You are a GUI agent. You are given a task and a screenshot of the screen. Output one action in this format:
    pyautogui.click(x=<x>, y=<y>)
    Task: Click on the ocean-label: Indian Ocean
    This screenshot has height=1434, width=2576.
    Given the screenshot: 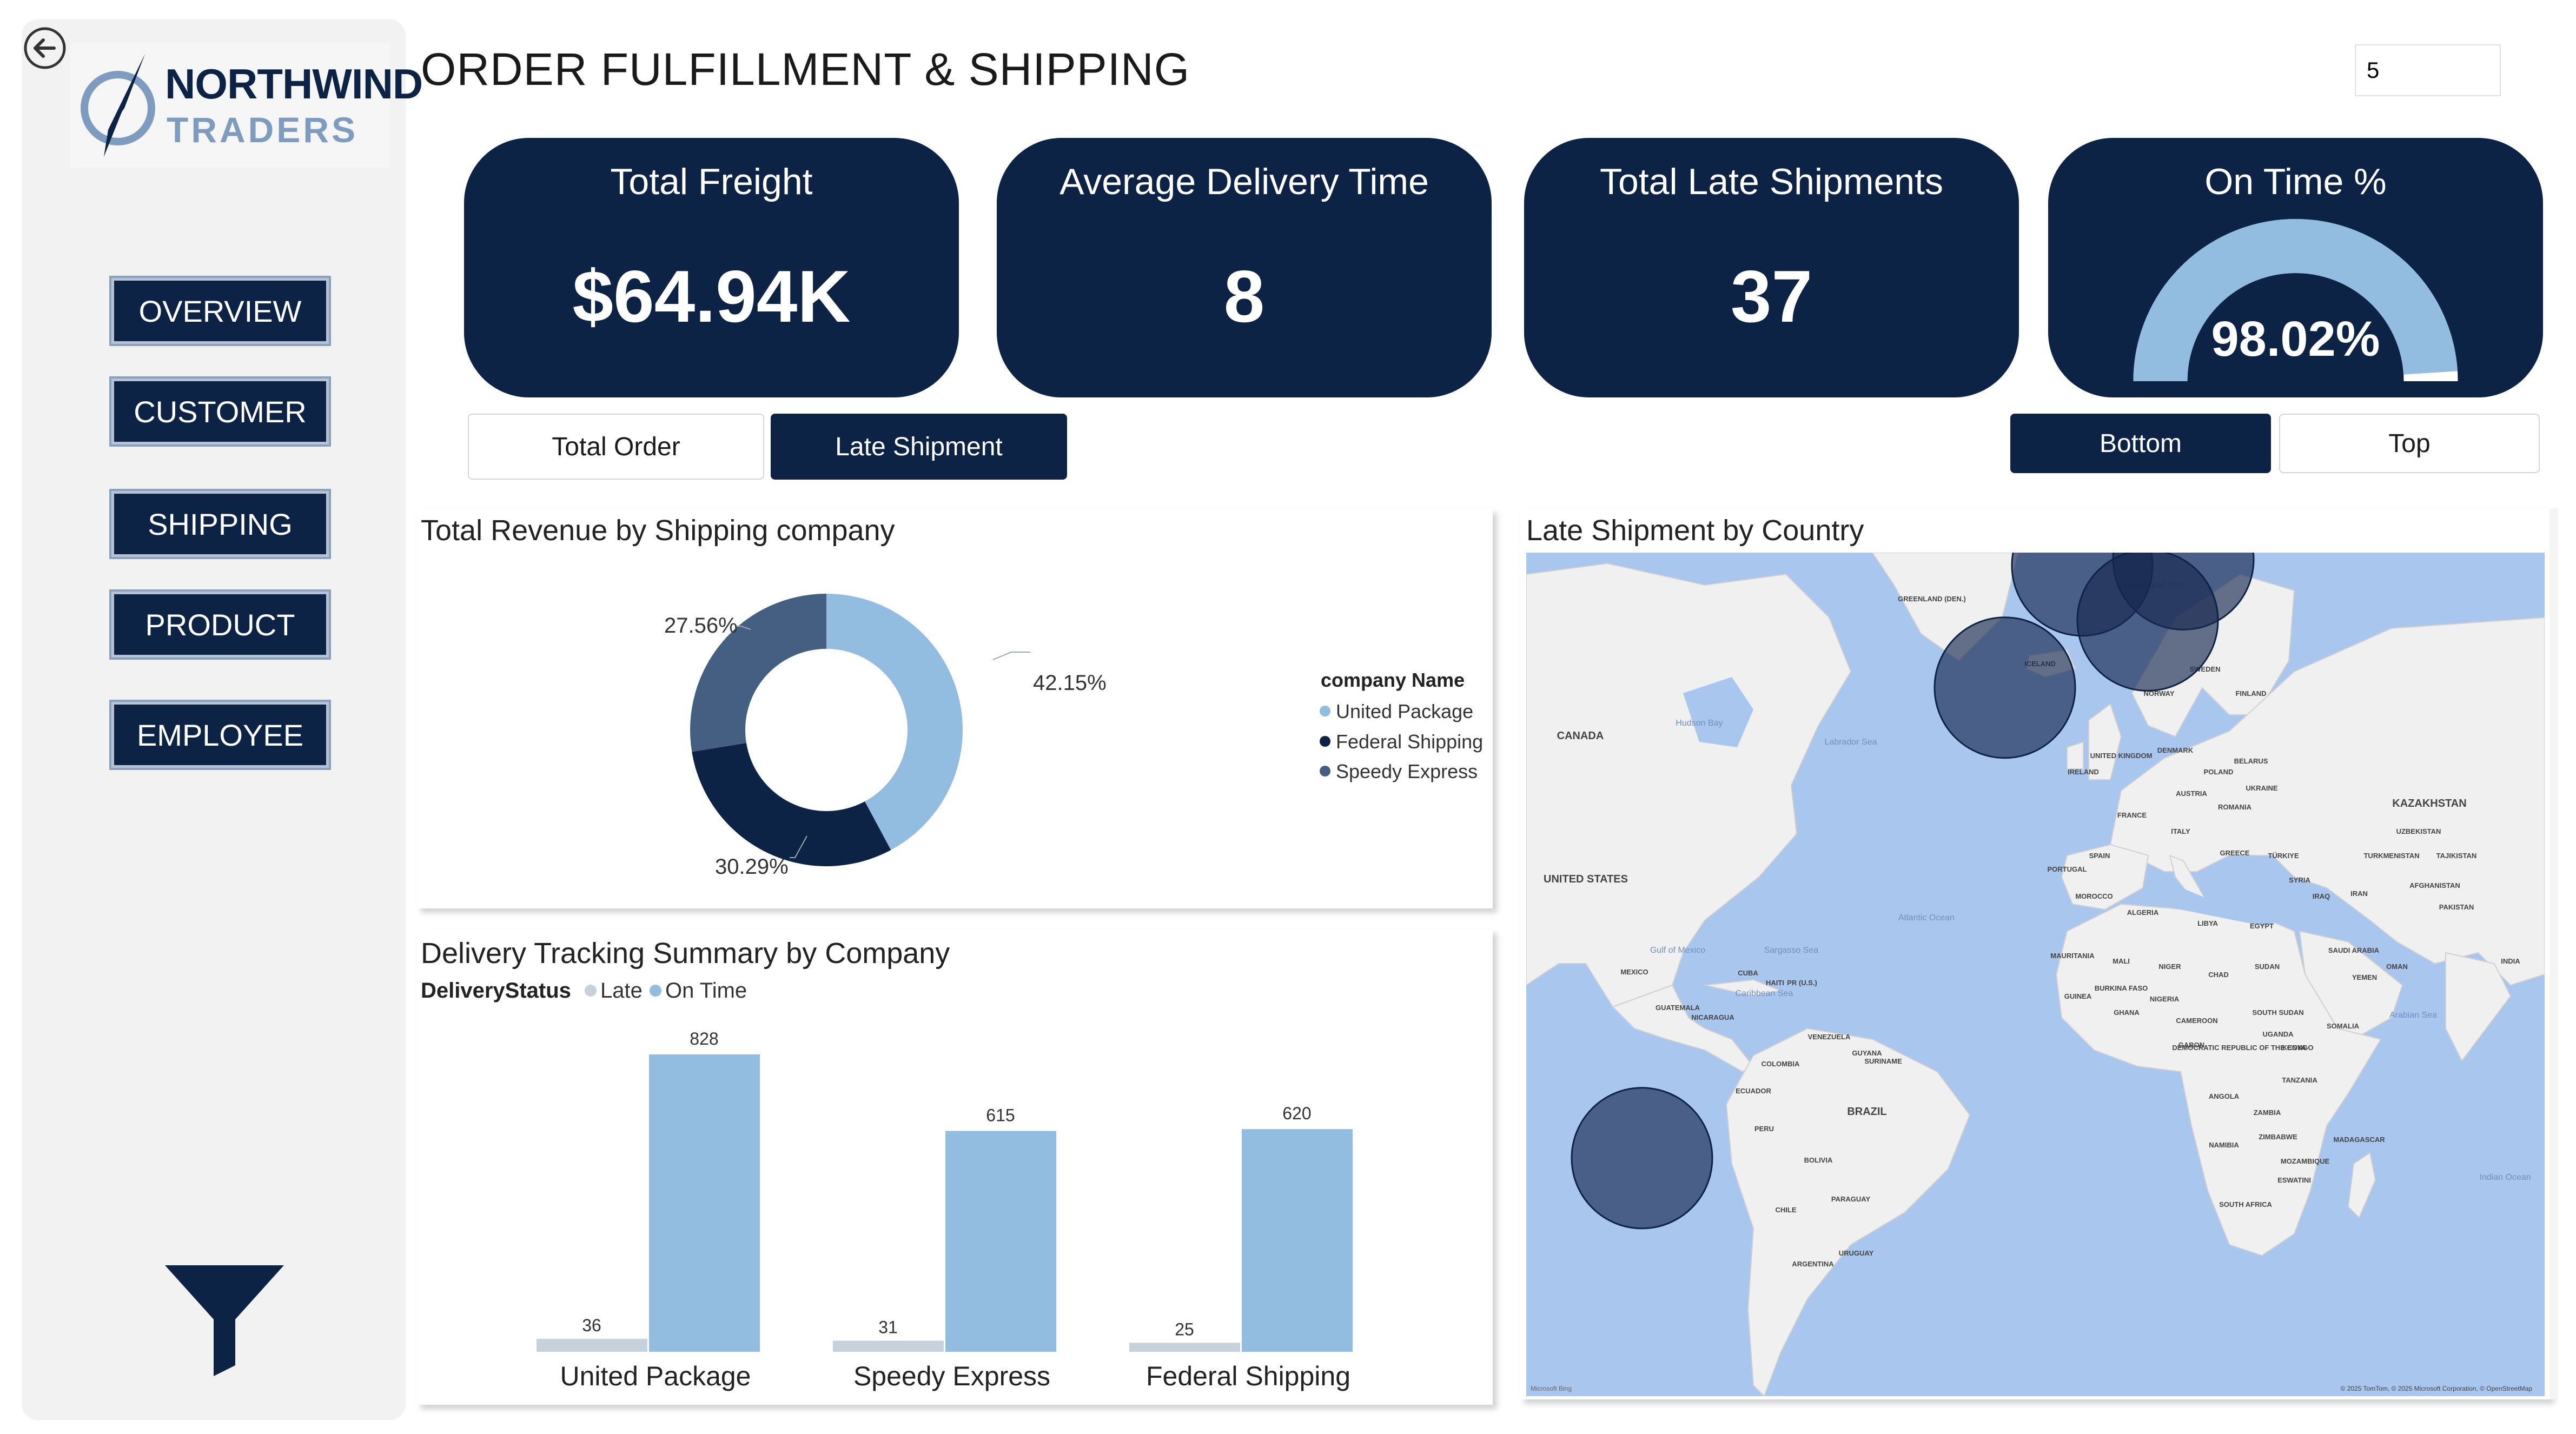 What is the action you would take?
    pyautogui.click(x=2505, y=1177)
    